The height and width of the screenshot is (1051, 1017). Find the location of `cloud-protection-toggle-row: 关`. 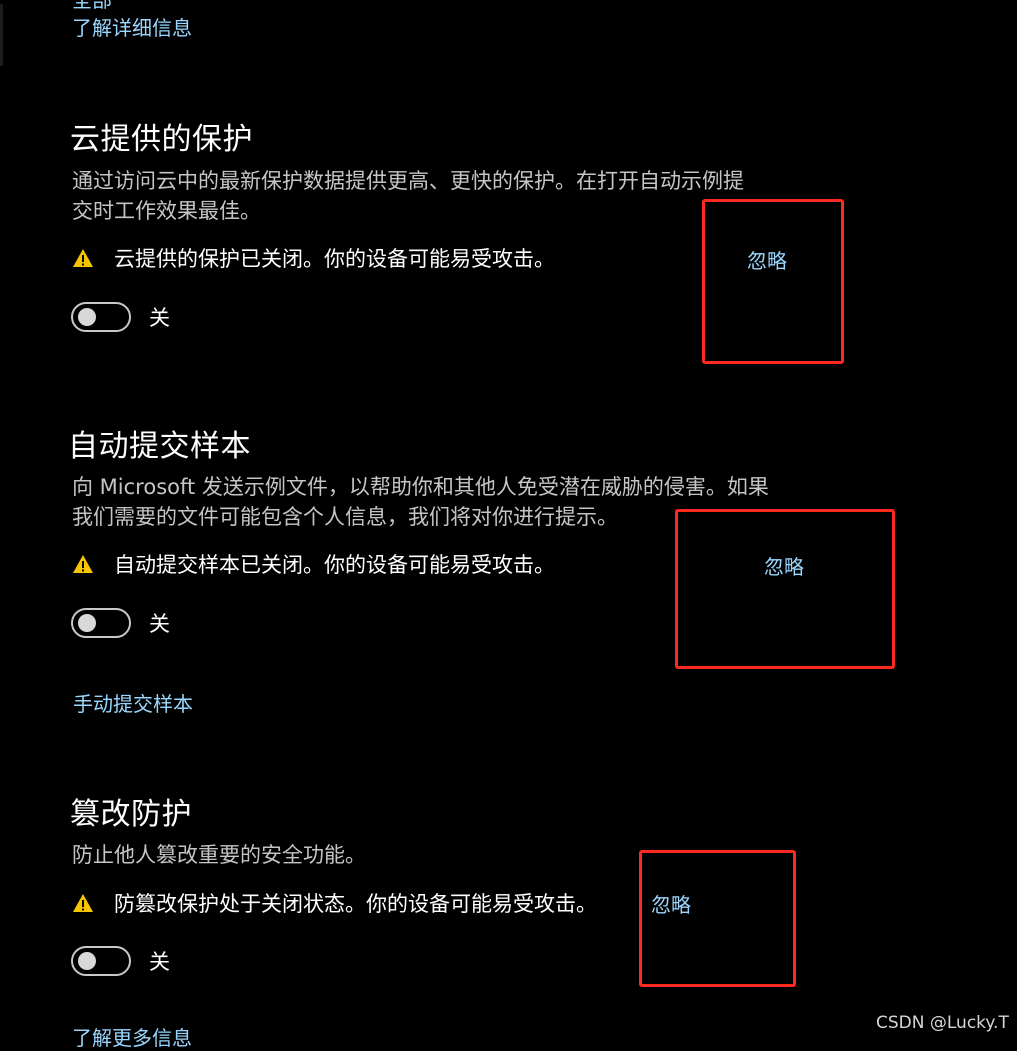

cloud-protection-toggle-row: 关 is located at coordinates (120, 317).